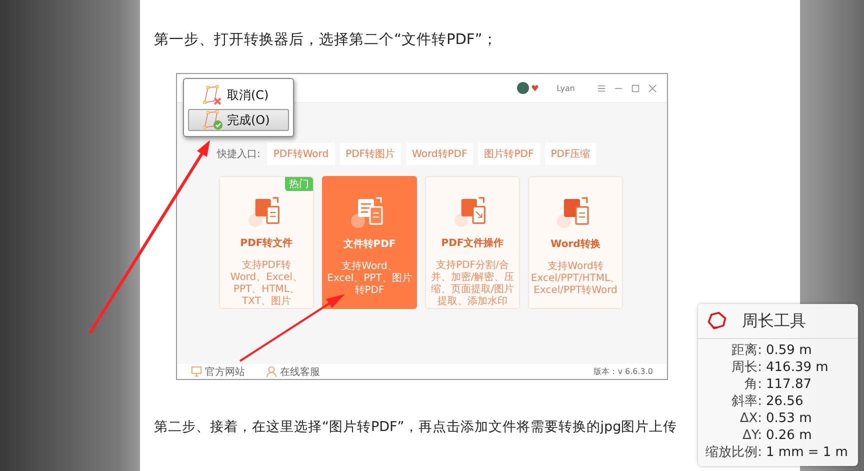 The image size is (864, 471). I want to click on avatar, so click(522, 88).